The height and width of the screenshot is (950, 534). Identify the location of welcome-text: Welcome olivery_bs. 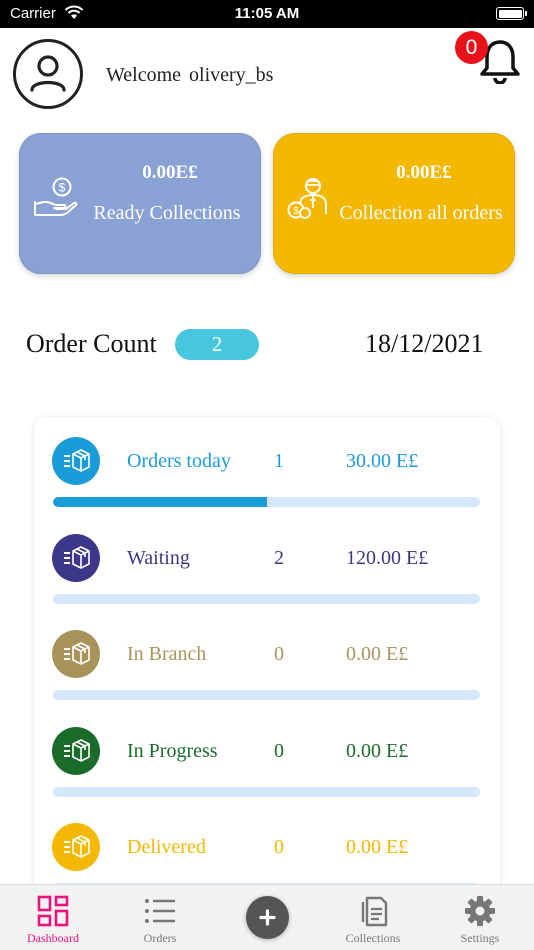
(189, 75).